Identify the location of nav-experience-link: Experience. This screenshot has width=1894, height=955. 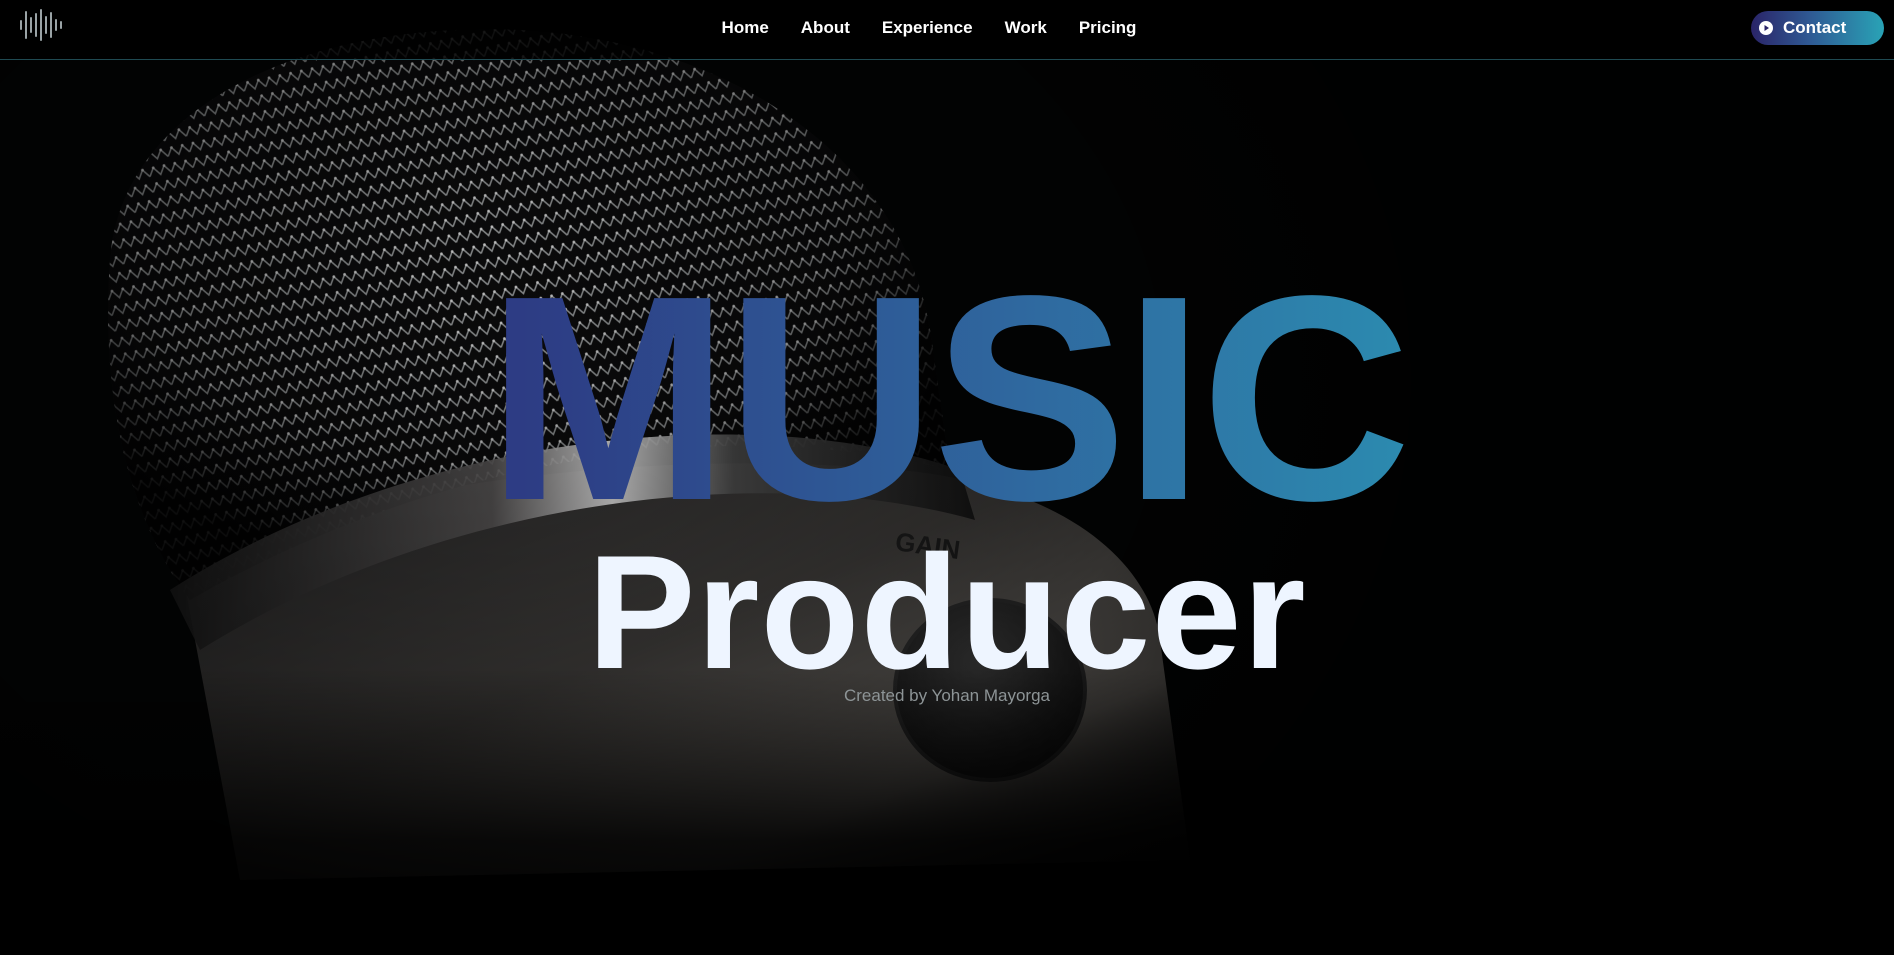
(927, 28).